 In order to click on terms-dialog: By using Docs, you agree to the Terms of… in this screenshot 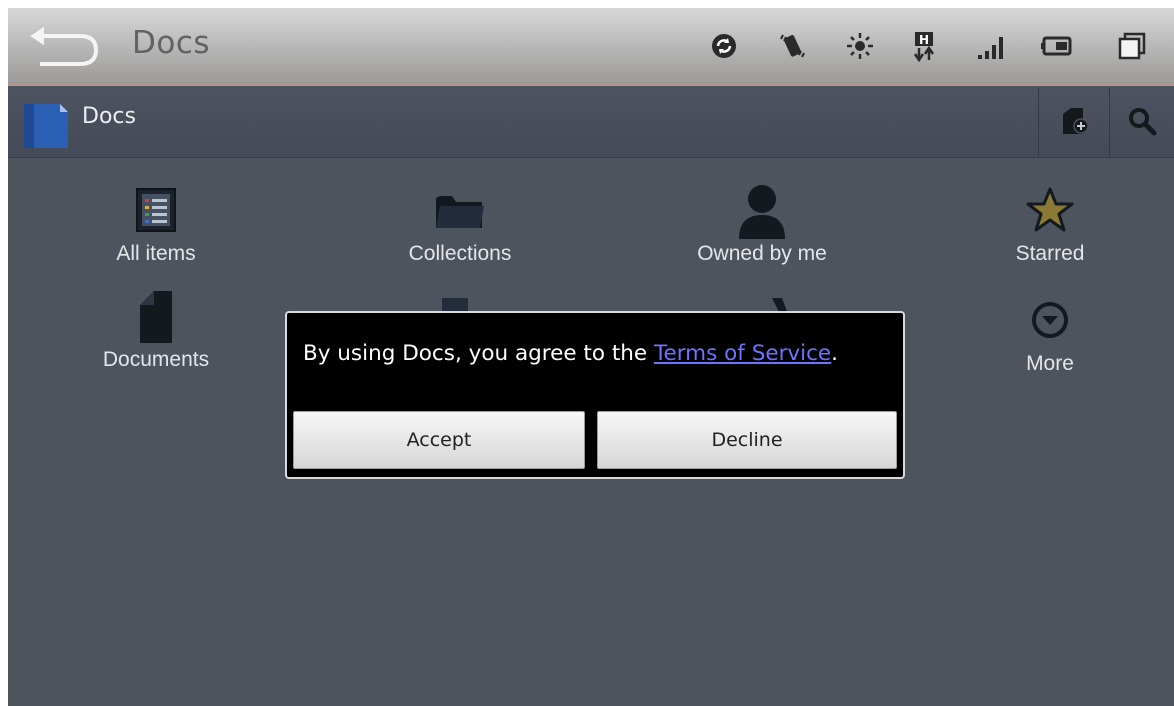, I will do `click(595, 395)`.